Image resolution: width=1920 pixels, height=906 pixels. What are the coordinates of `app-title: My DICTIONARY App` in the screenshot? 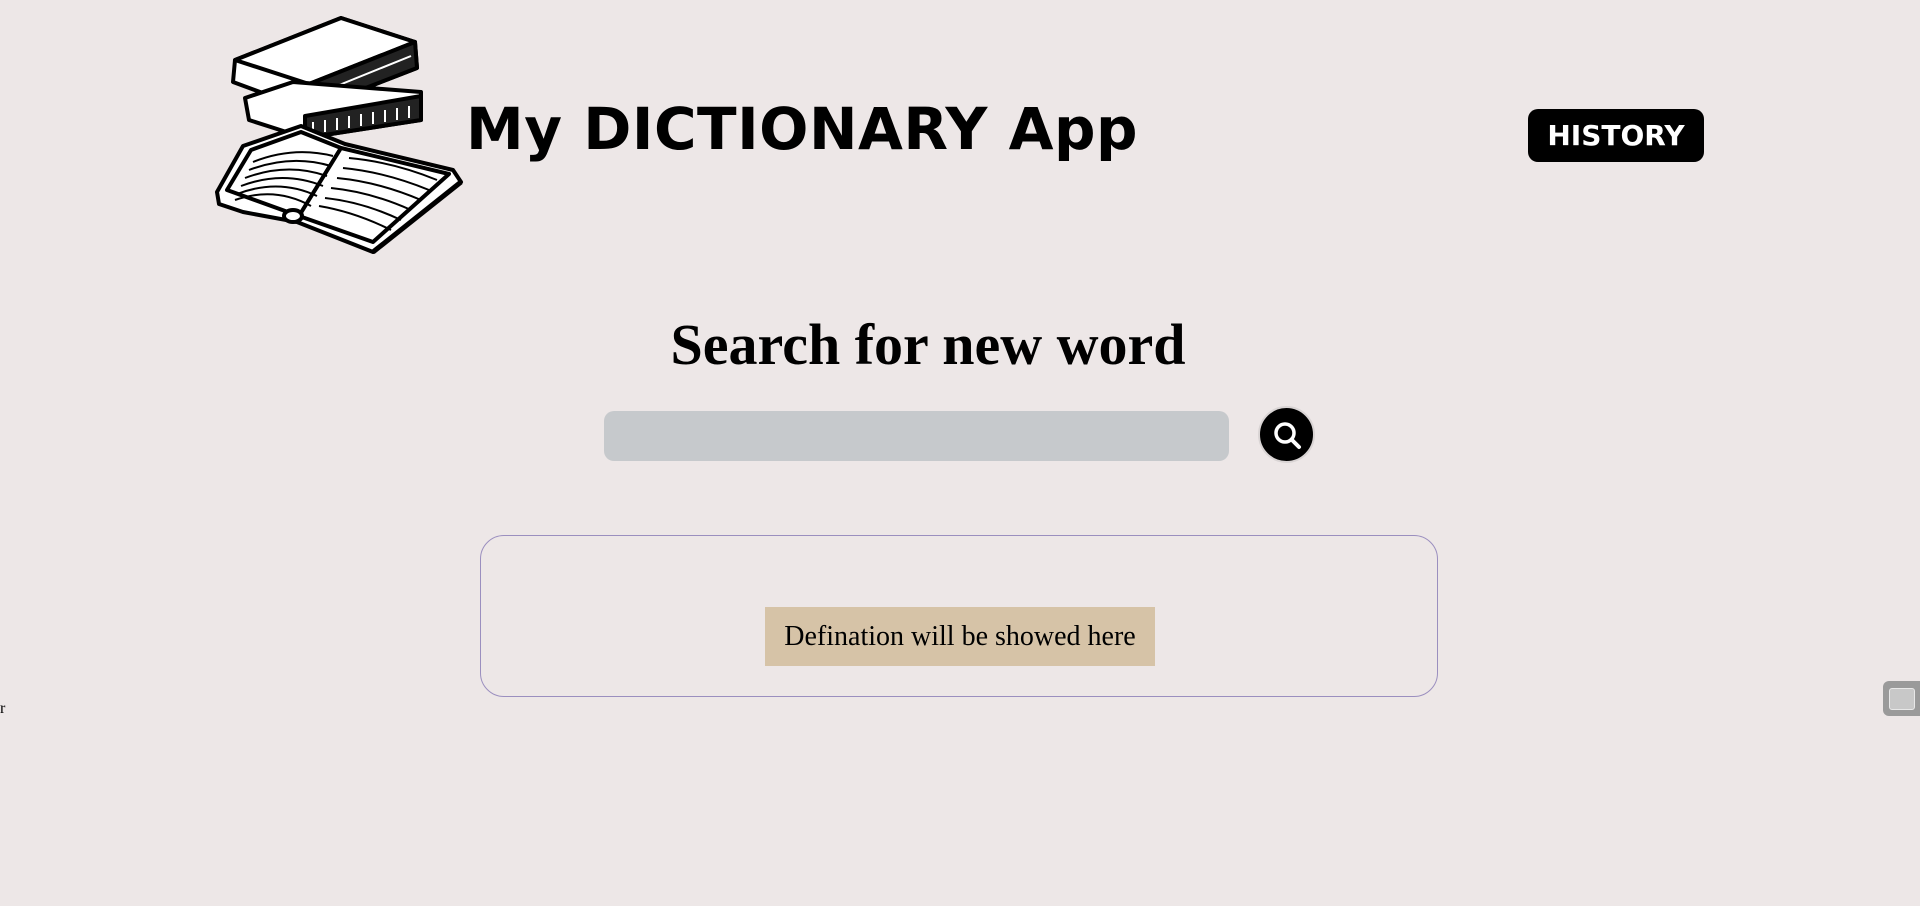 It's located at (802, 129).